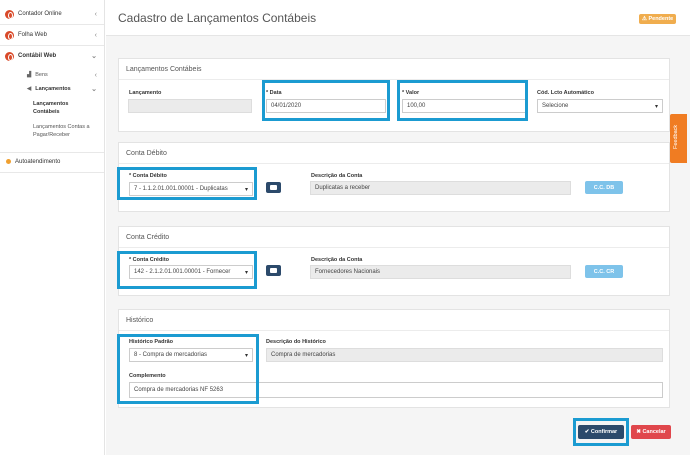 The image size is (690, 455). Describe the element at coordinates (326, 100) in the screenshot. I see `highlight-data` at that location.